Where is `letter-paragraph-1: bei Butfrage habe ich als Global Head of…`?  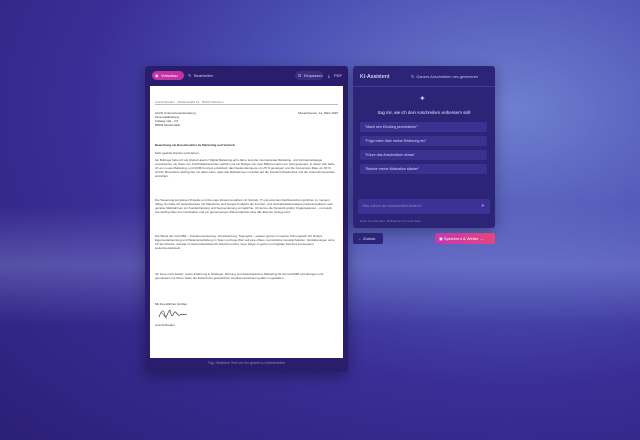 letter-paragraph-1: bei Butfrage habe ich als Global Head of… is located at coordinates (245, 168).